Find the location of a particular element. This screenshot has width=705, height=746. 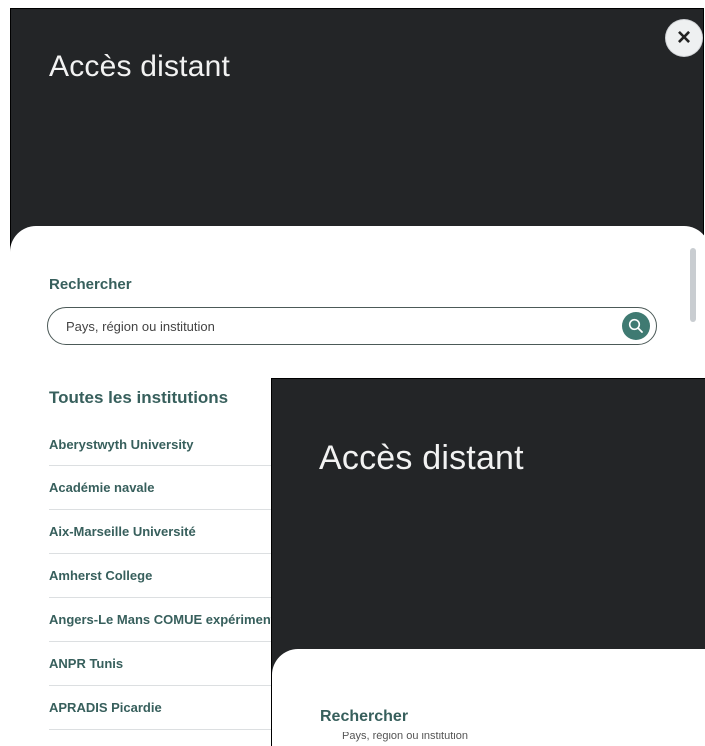

close-button: × is located at coordinates (684, 38).